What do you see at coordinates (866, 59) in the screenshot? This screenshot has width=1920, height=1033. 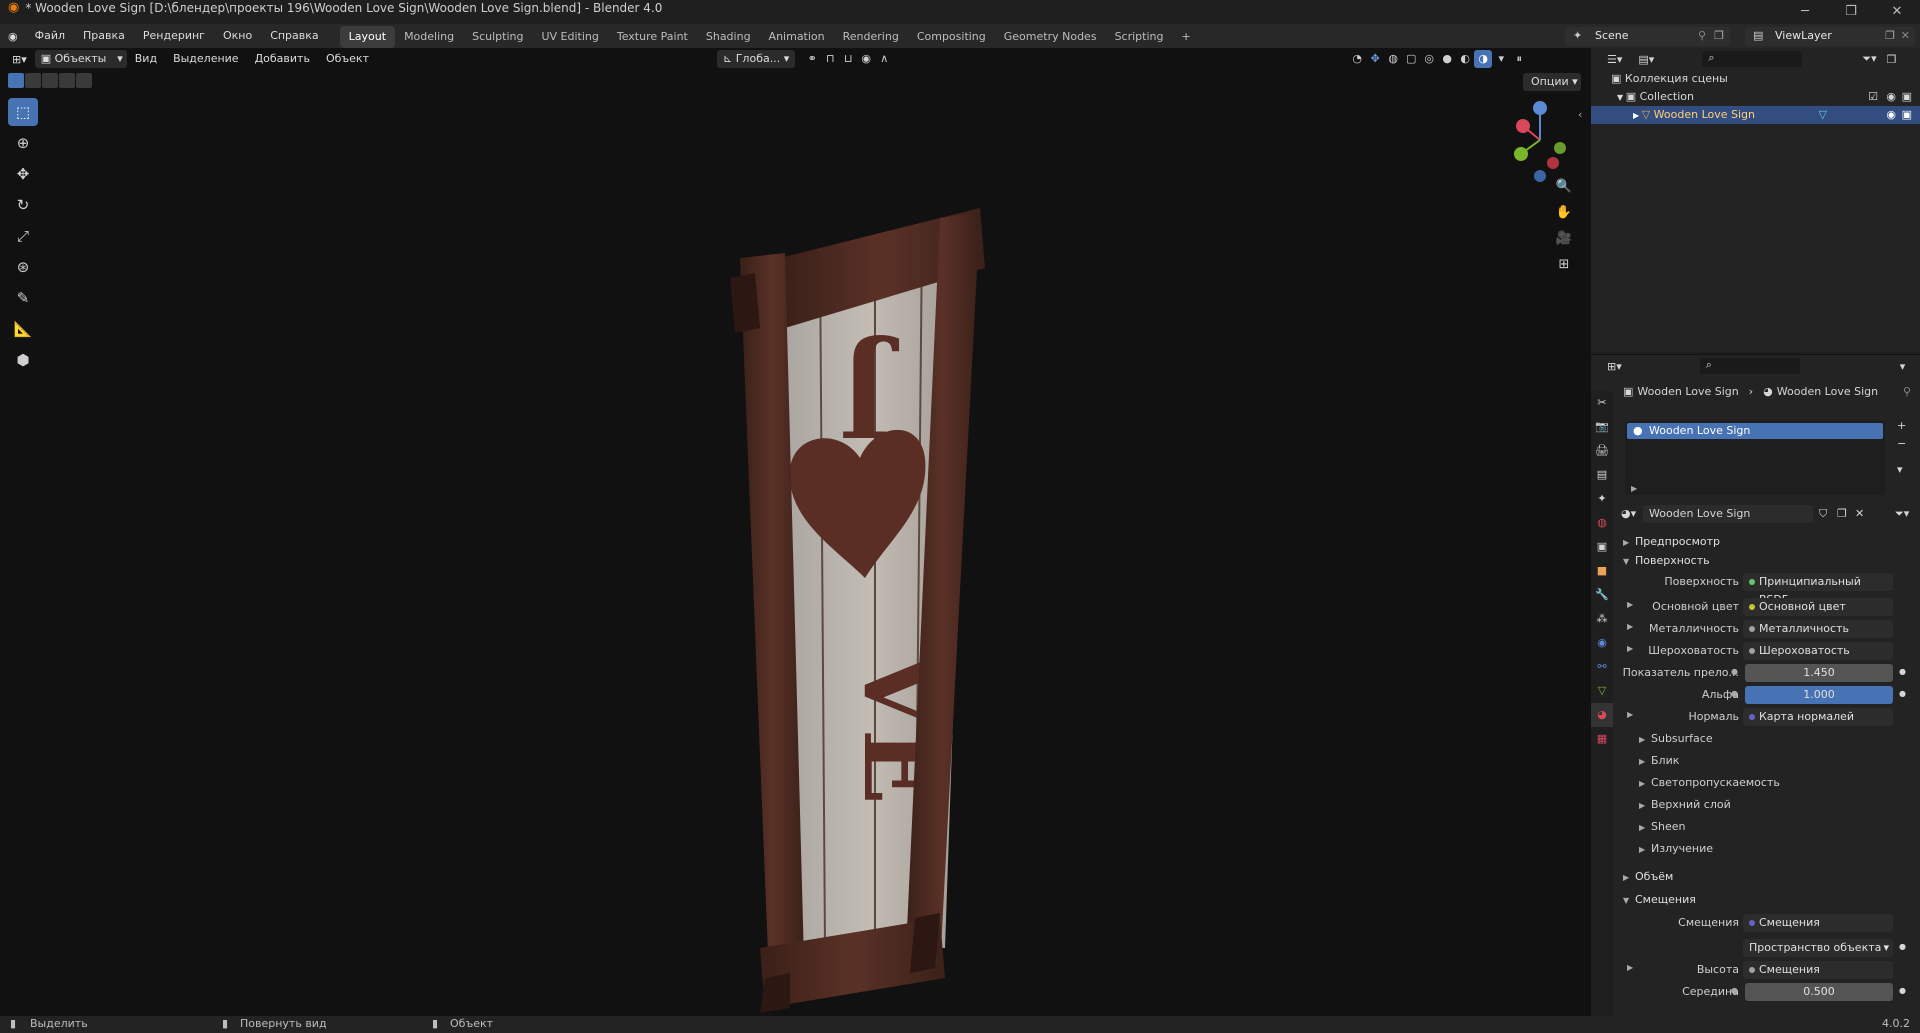 I see `proportional-edit-icon: ◉` at bounding box center [866, 59].